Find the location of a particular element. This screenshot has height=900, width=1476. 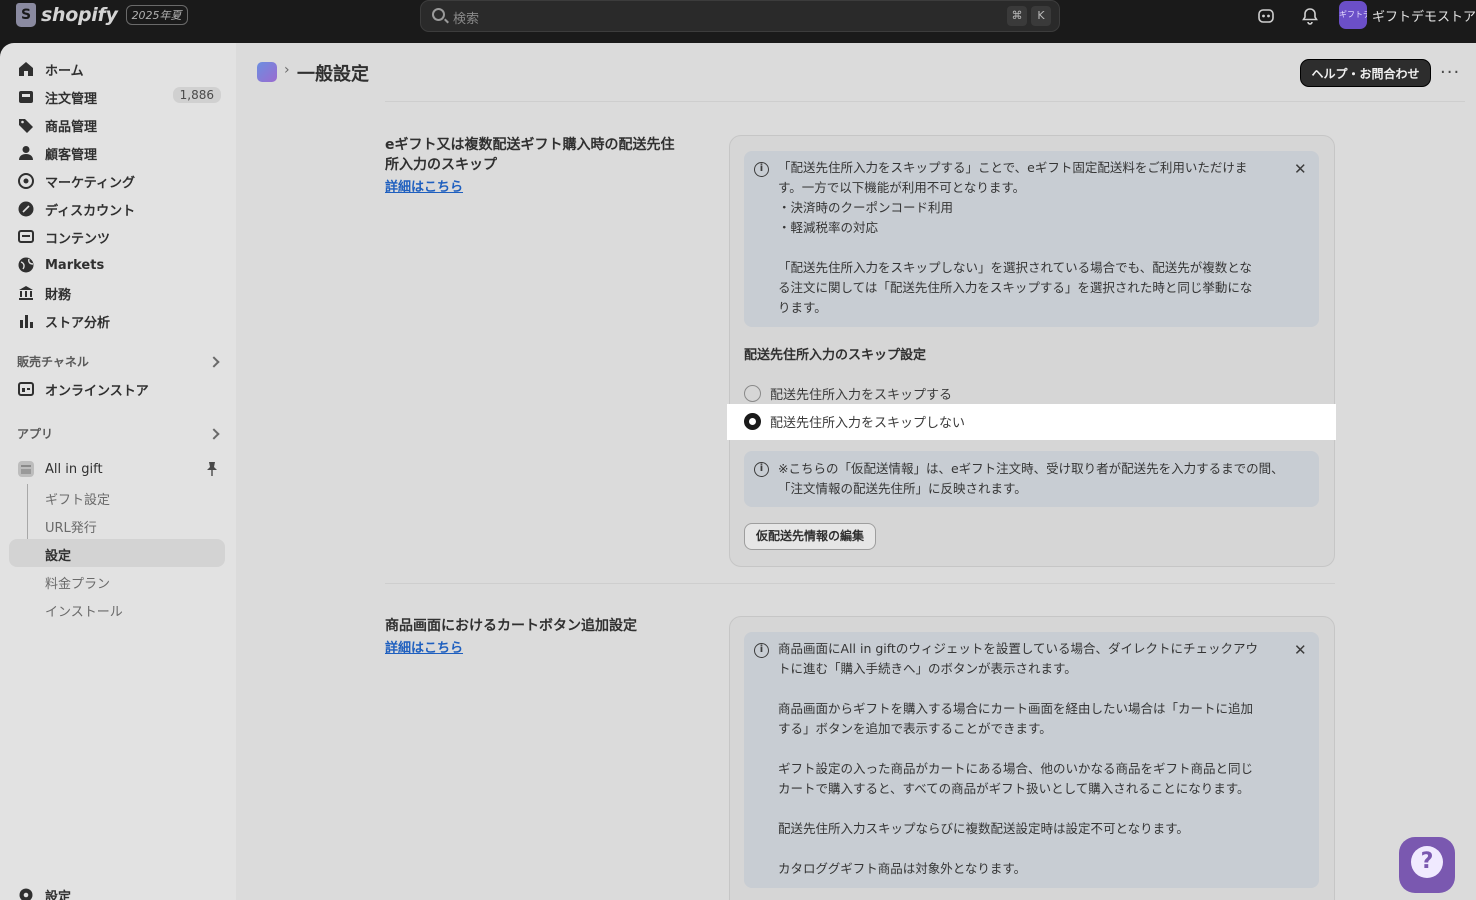

sidebar-item-marketing: マーケティング is located at coordinates (122, 181).